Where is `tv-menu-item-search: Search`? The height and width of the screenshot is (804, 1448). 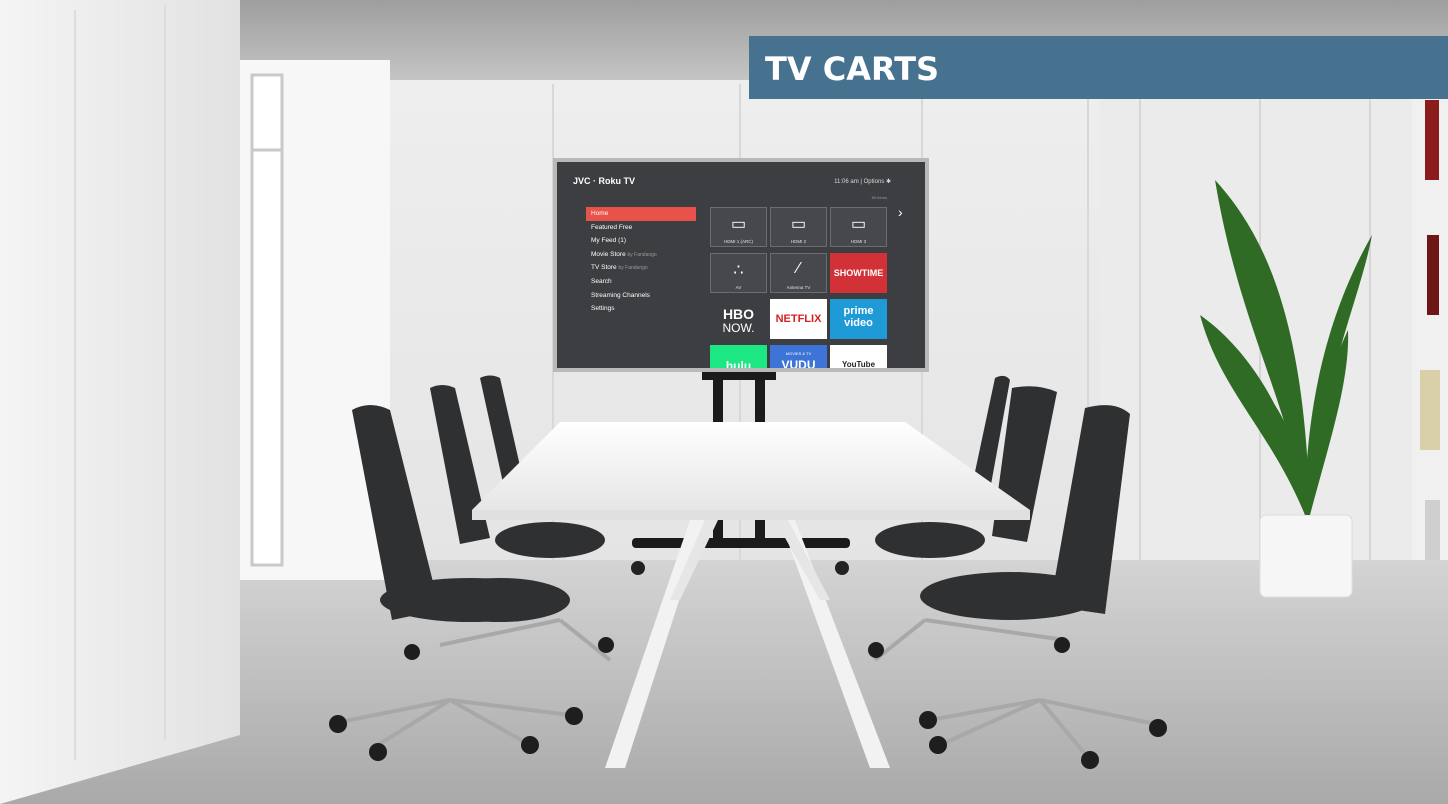
tv-menu-item-search: Search is located at coordinates (601, 281).